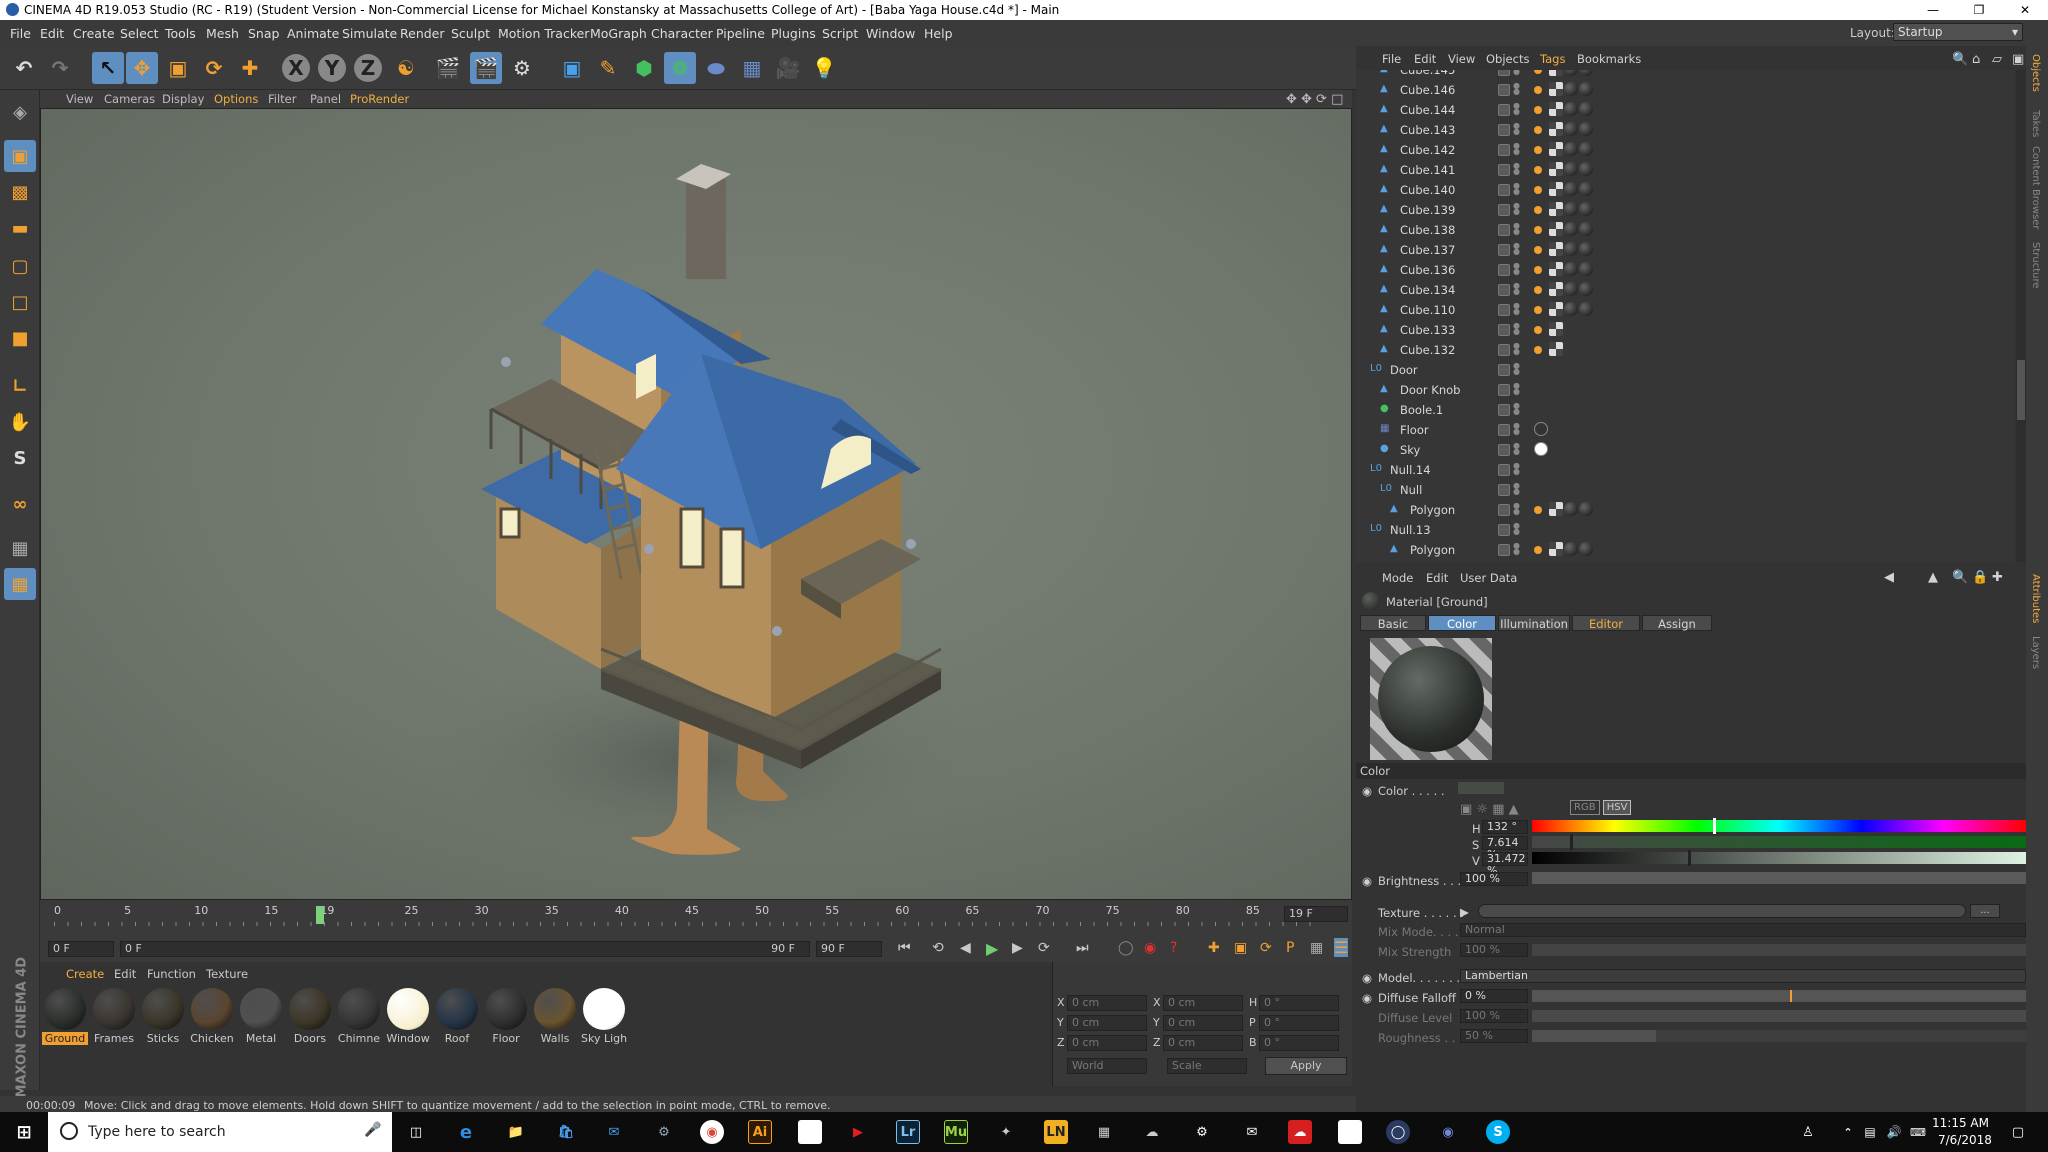 This screenshot has height=1152, width=2048. What do you see at coordinates (332, 68) in the screenshot?
I see `y-axis-lock-icon: Y` at bounding box center [332, 68].